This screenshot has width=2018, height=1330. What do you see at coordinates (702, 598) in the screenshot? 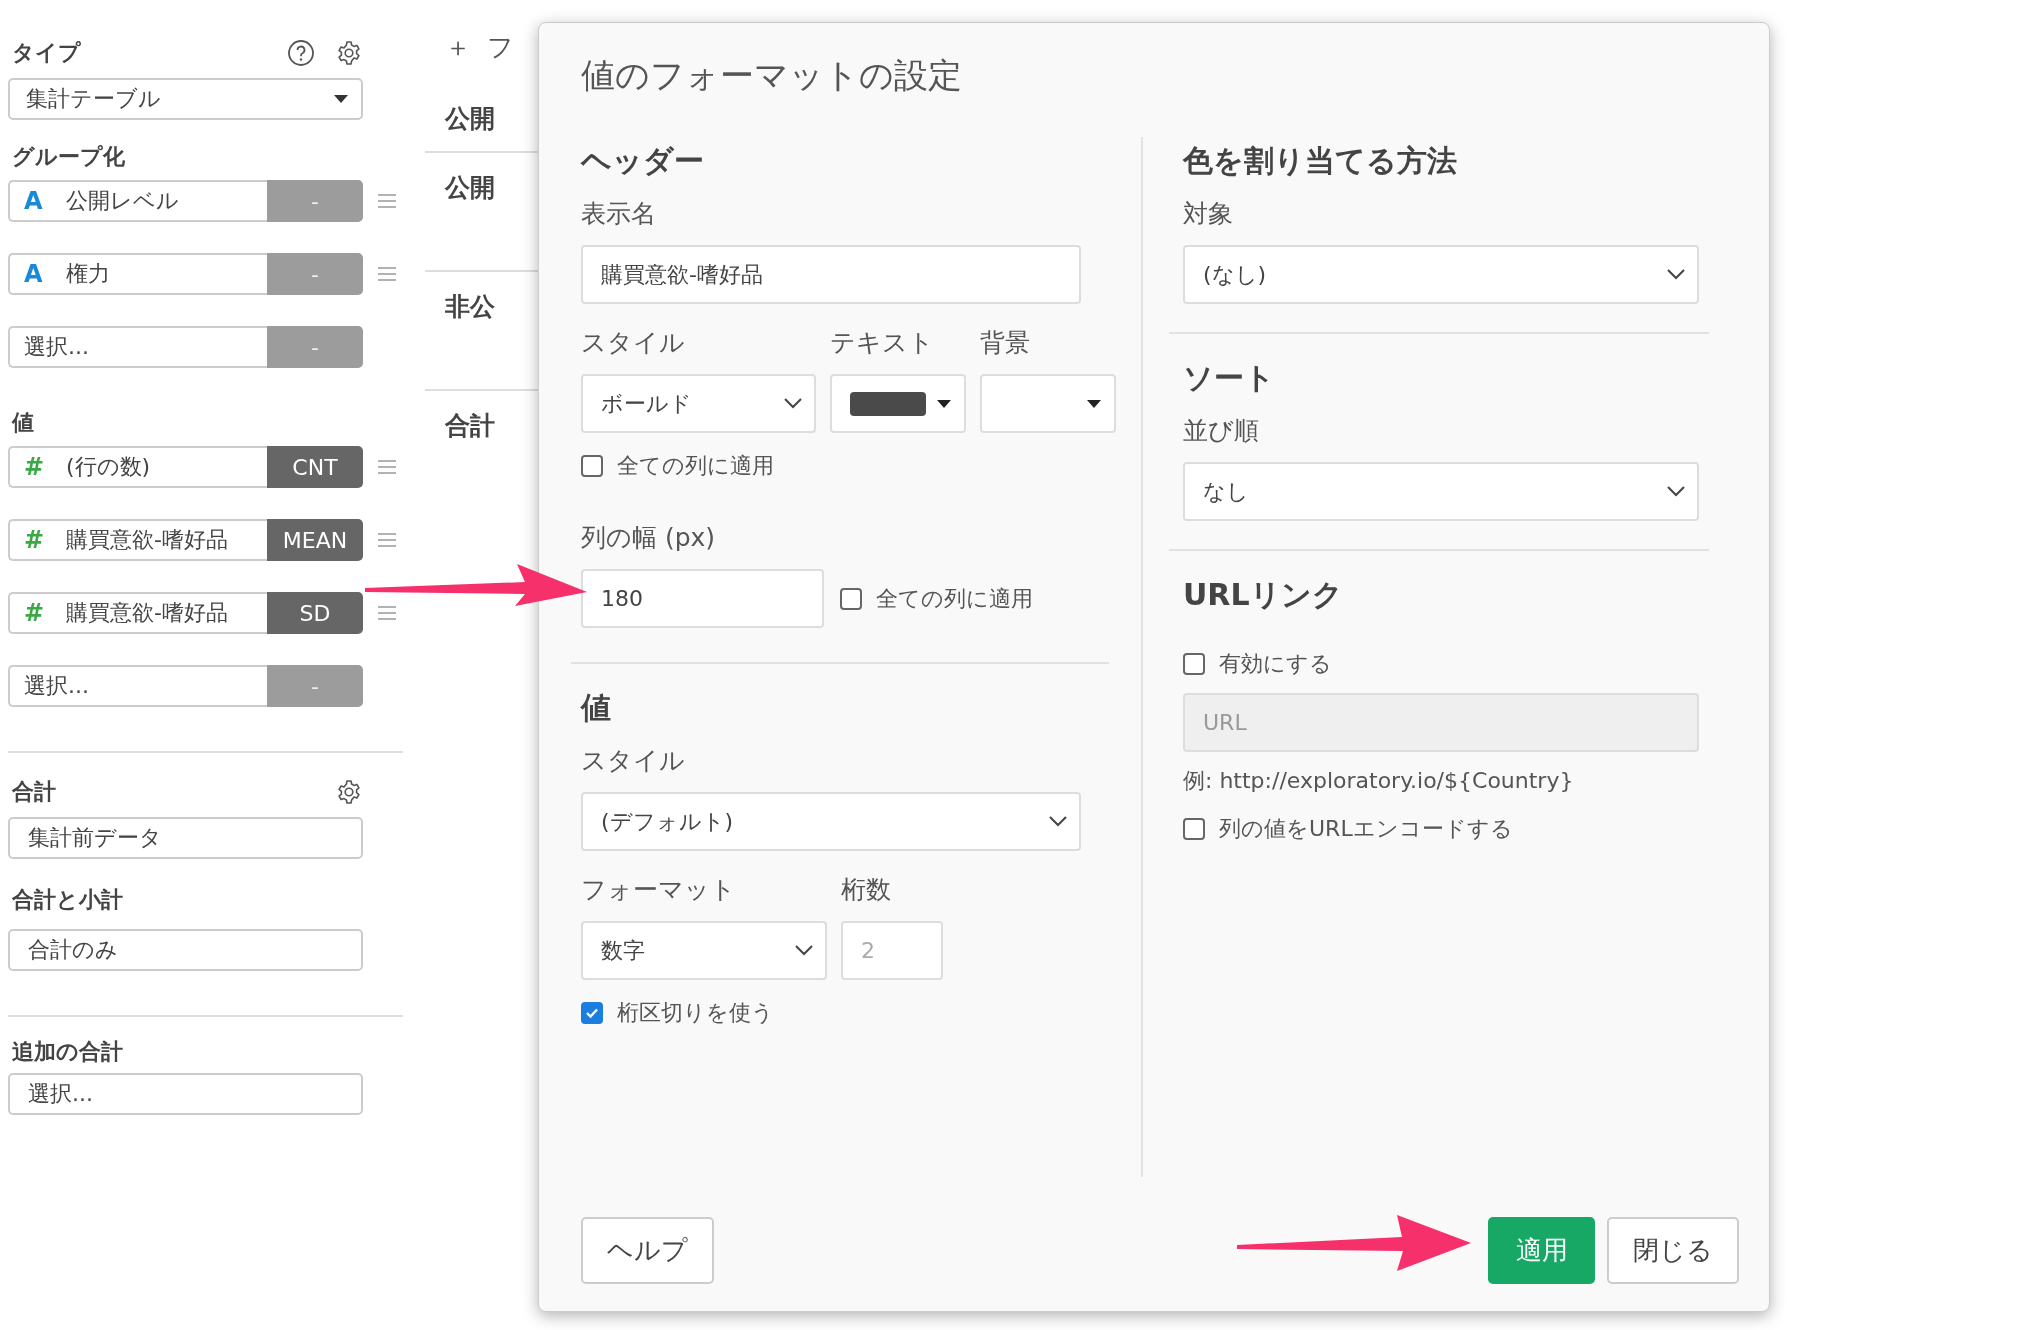
I see `column-width-field: 180` at bounding box center [702, 598].